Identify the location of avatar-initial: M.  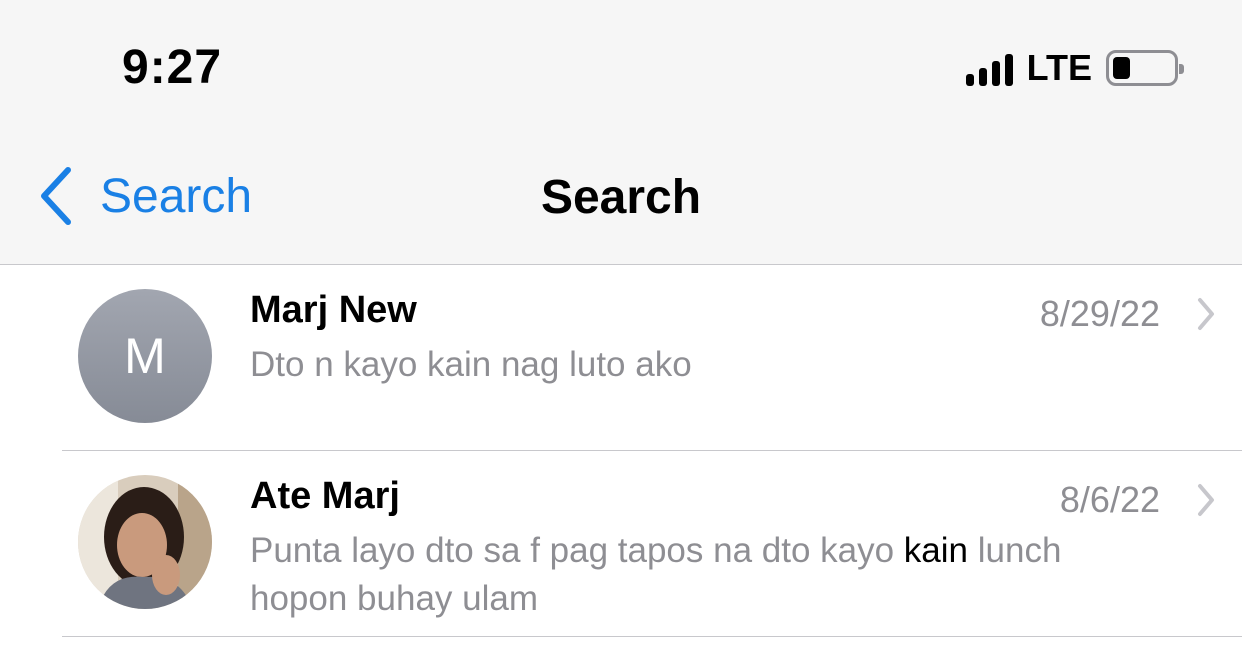
(145, 356).